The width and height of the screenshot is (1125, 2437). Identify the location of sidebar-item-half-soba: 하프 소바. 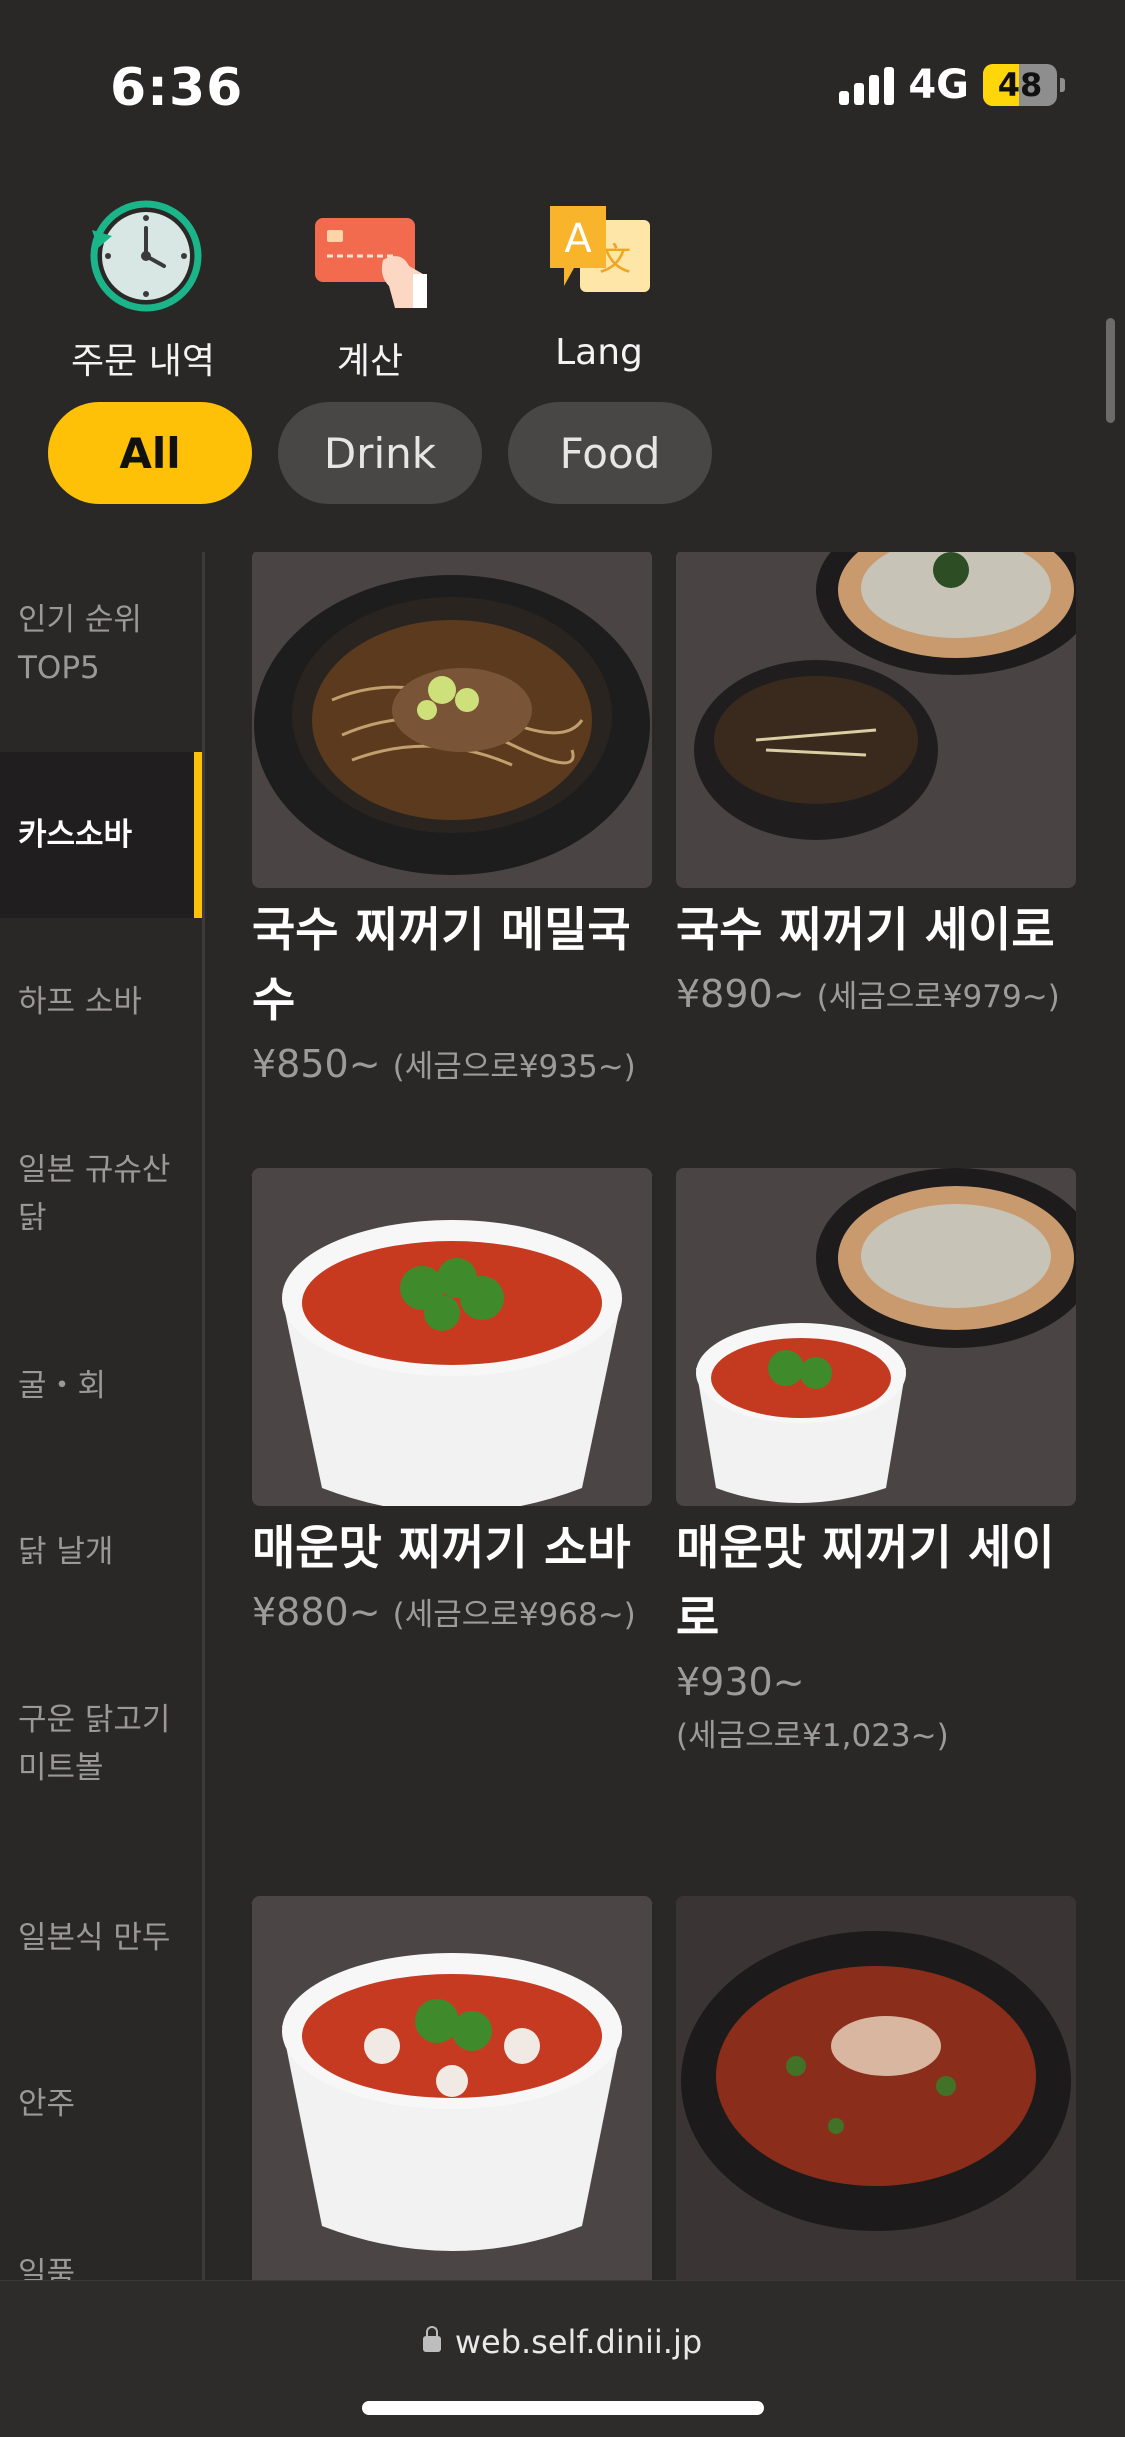
(101, 1002).